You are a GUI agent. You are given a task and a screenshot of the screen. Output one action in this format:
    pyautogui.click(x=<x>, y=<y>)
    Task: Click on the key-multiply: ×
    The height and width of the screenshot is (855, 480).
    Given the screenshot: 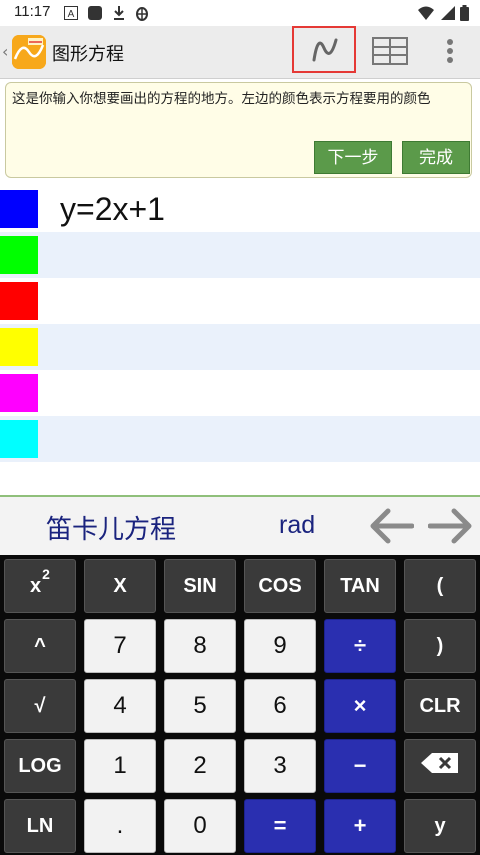 What is the action you would take?
    pyautogui.click(x=360, y=706)
    